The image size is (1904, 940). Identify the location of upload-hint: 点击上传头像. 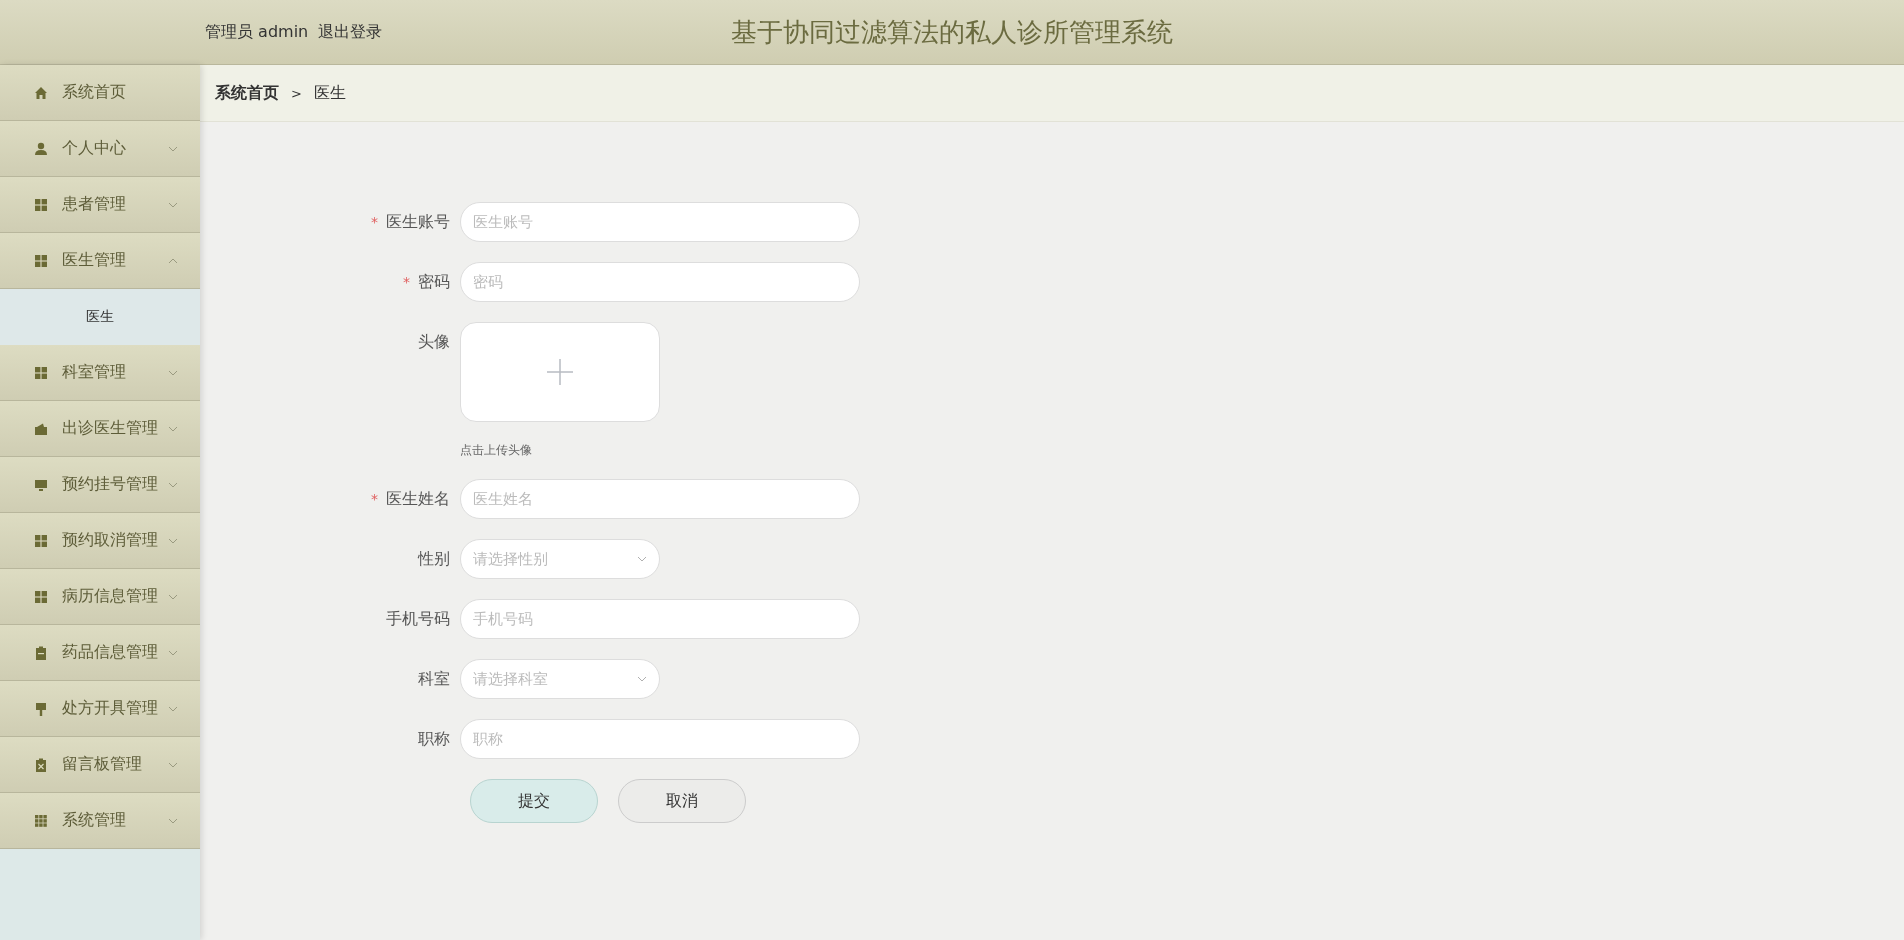
(496, 450).